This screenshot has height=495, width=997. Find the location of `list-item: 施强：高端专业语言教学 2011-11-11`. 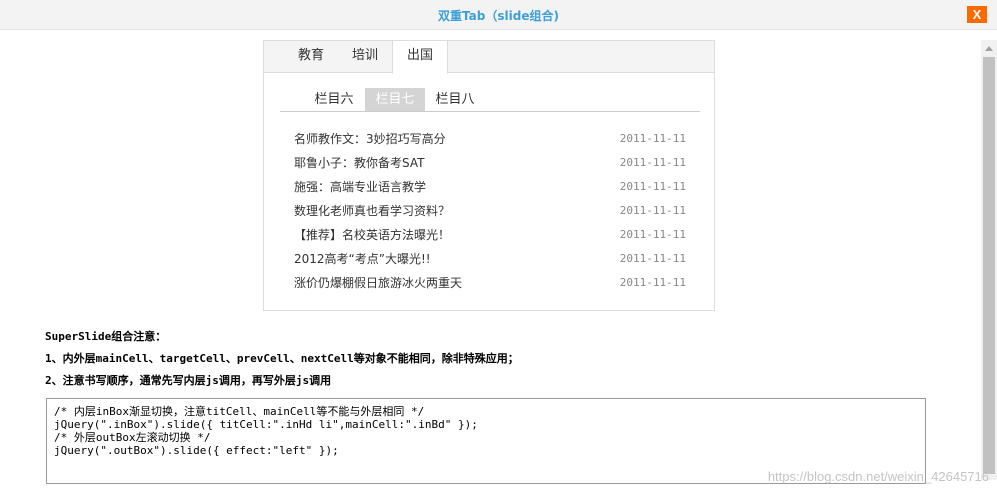

list-item: 施强：高端专业语言教学 2011-11-11 is located at coordinates (490, 187).